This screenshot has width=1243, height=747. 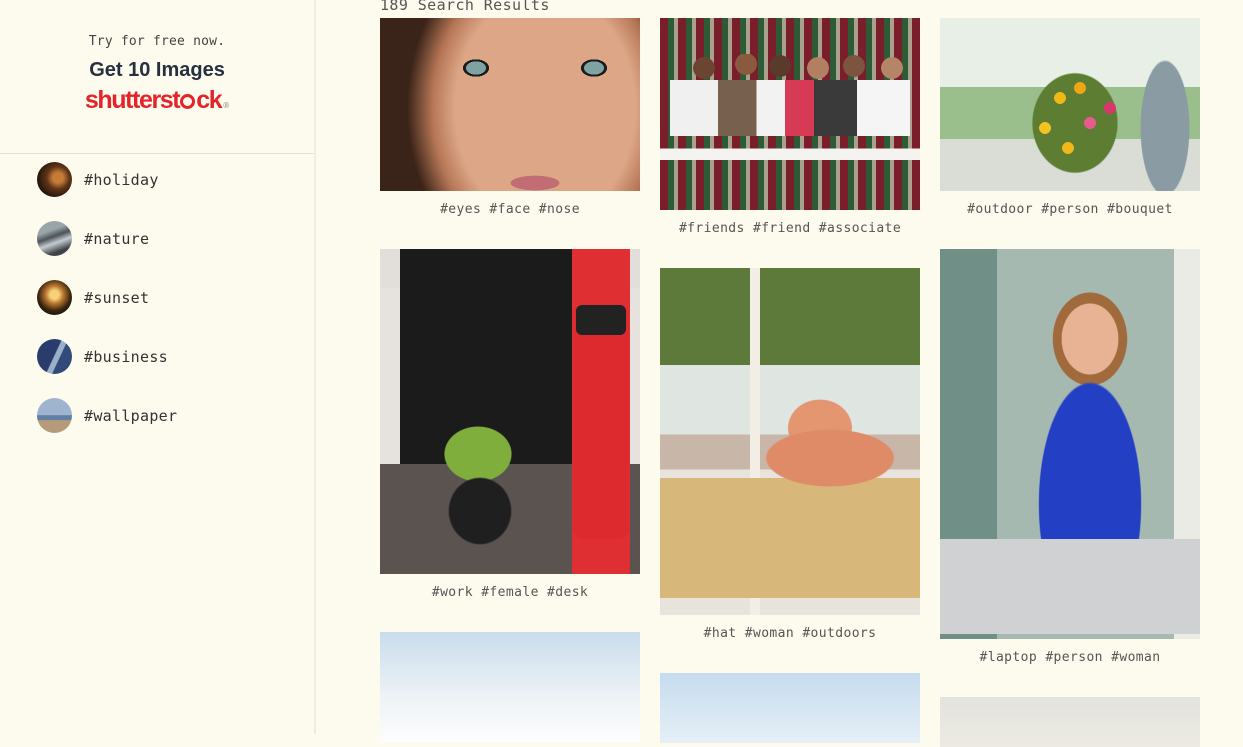 I want to click on group-of-people-shape, so click(x=790, y=95).